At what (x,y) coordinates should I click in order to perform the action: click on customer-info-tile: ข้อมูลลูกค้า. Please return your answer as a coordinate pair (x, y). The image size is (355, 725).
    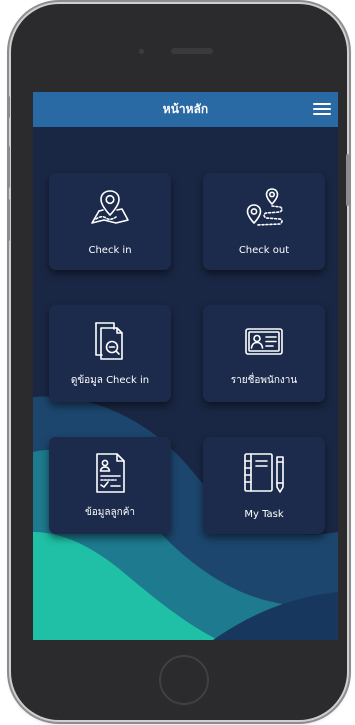
    Looking at the image, I should click on (110, 485).